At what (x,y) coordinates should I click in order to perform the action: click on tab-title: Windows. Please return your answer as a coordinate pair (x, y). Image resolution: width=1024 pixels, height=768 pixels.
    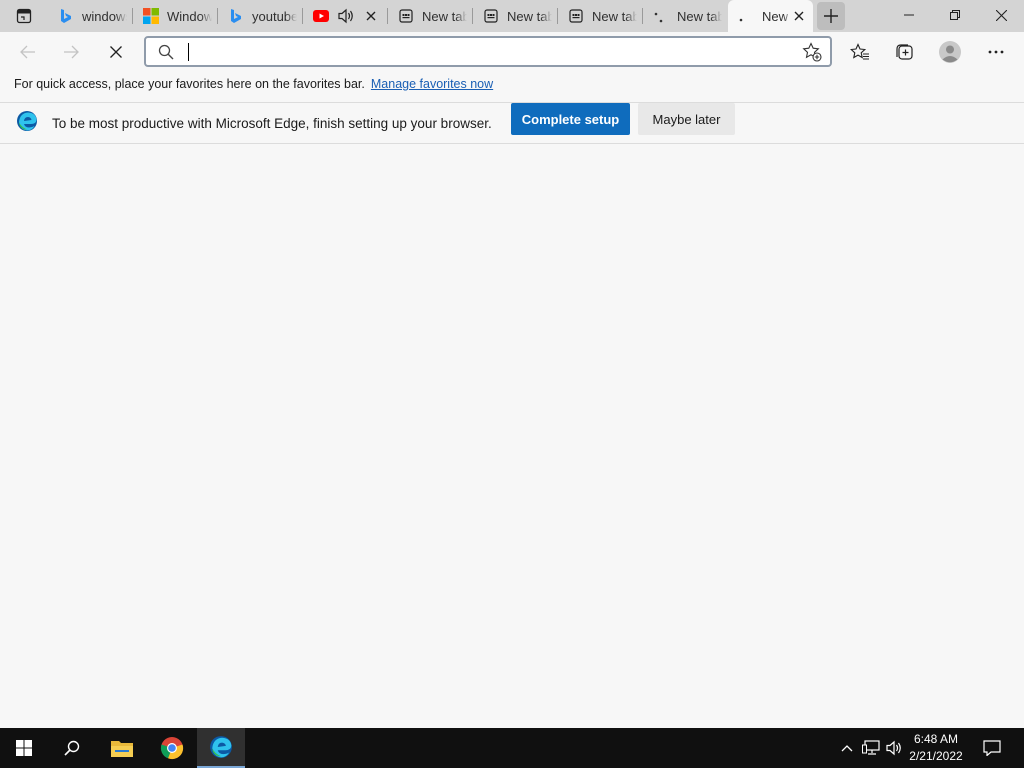
    Looking at the image, I should click on (189, 16).